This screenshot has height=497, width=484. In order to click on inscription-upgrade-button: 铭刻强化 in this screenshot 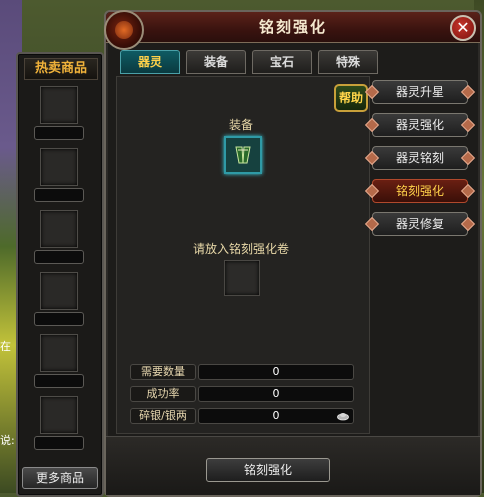, I will do `click(420, 191)`.